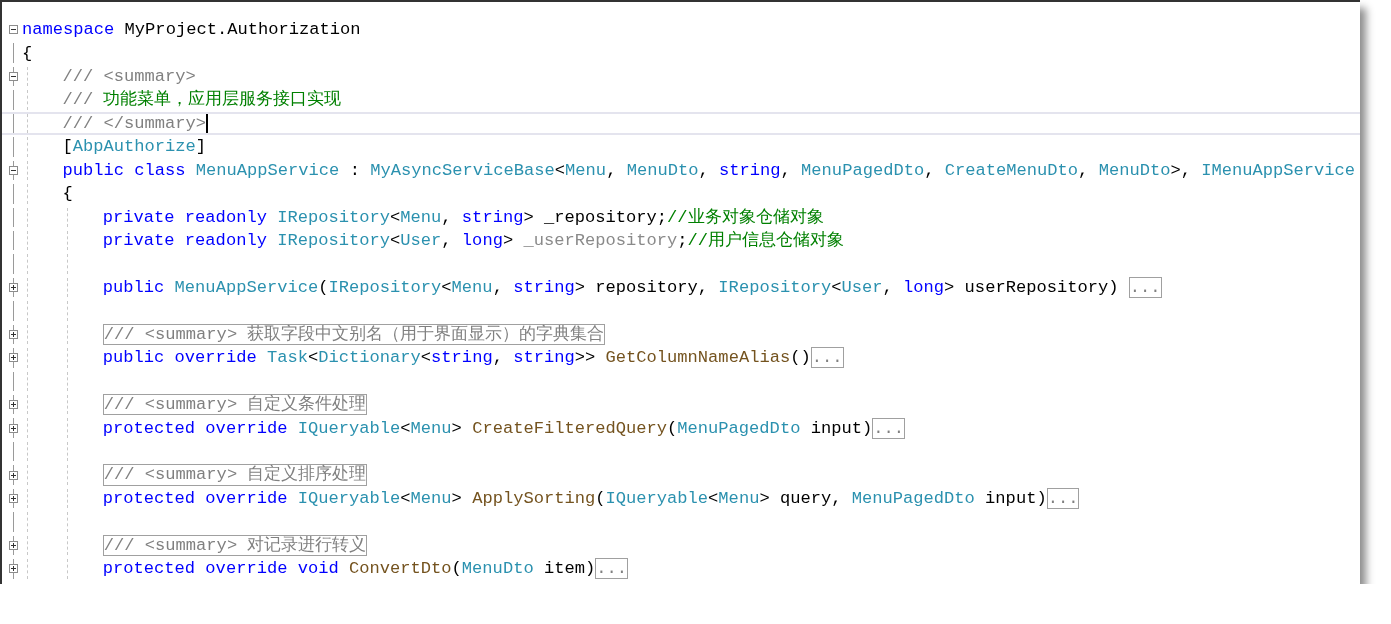  I want to click on code-text: protected override IQueryable<Menu> ApplySorting(IQueryable<Menu> query, MenuPagedDto input), so click(574, 498).